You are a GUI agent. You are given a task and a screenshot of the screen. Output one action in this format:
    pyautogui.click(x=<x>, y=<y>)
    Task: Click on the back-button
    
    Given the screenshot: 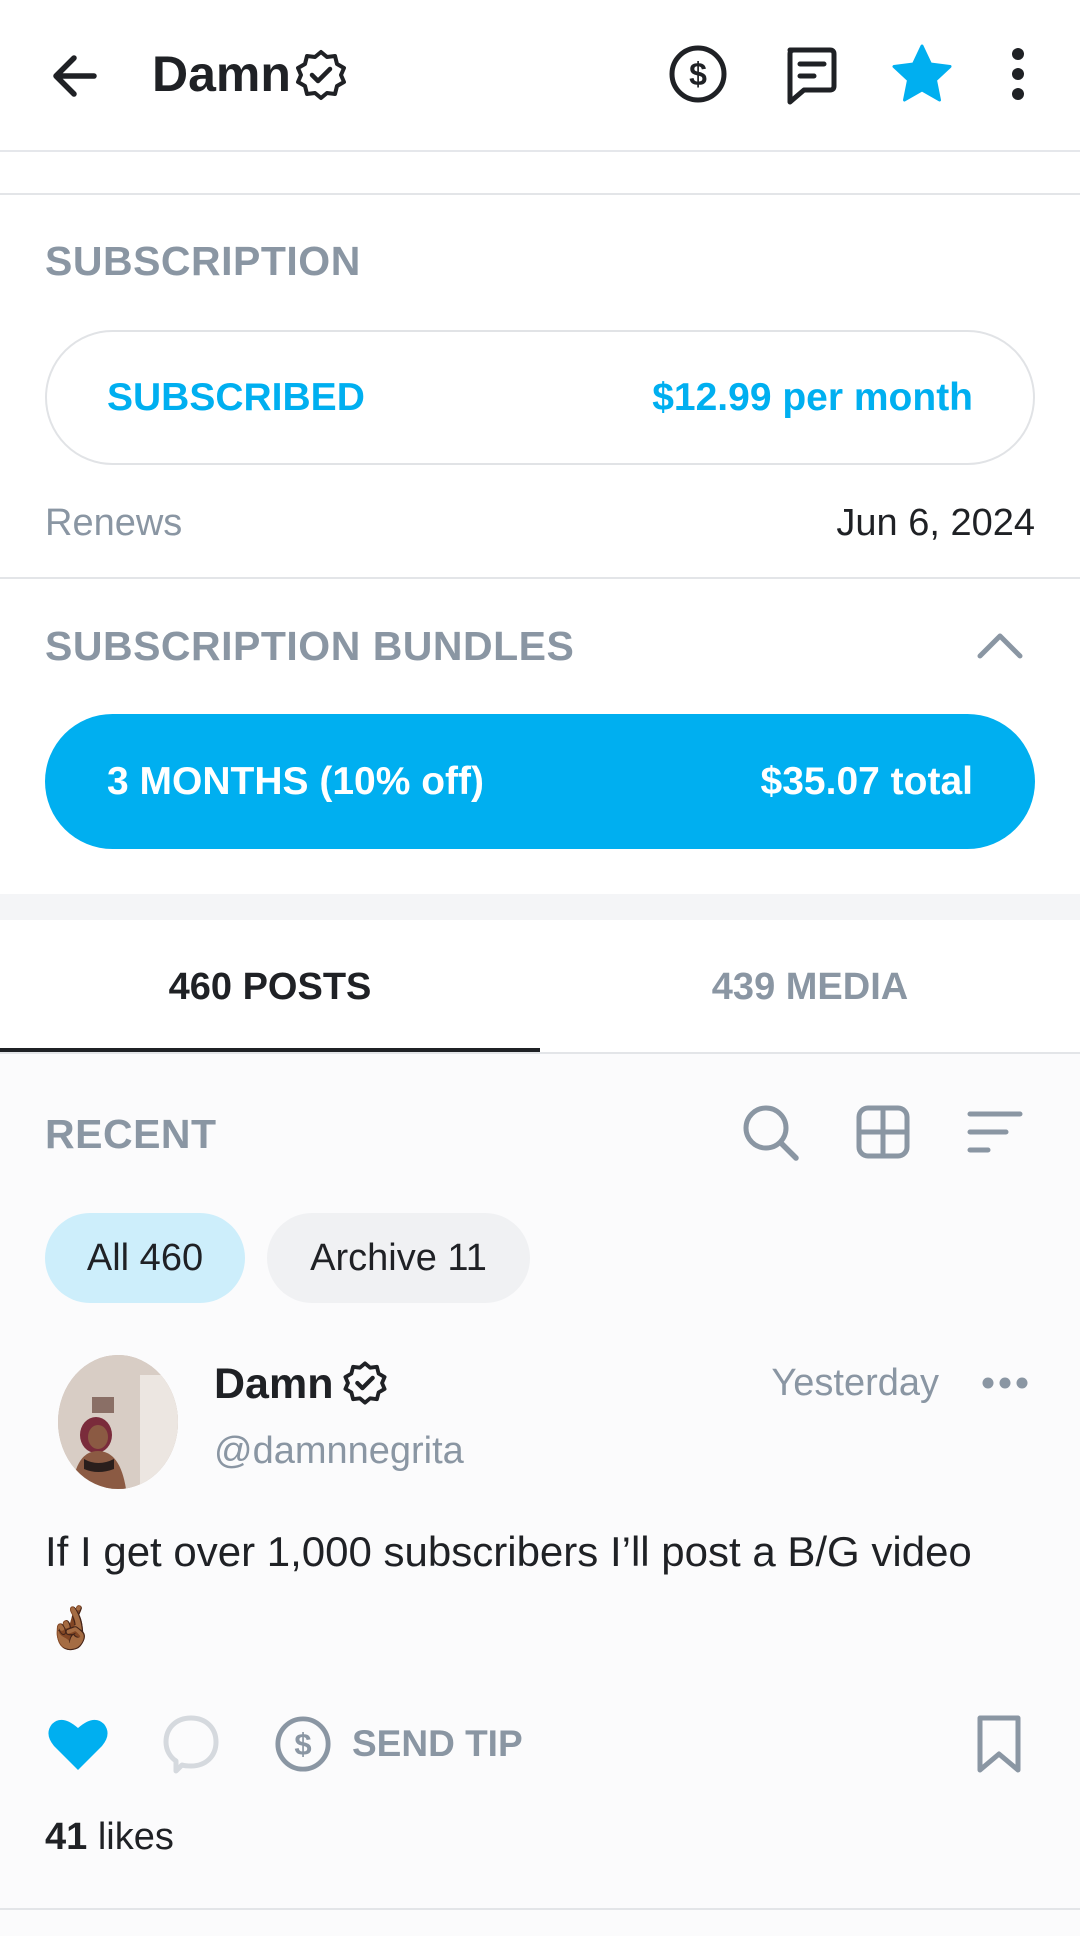 What is the action you would take?
    pyautogui.click(x=76, y=76)
    